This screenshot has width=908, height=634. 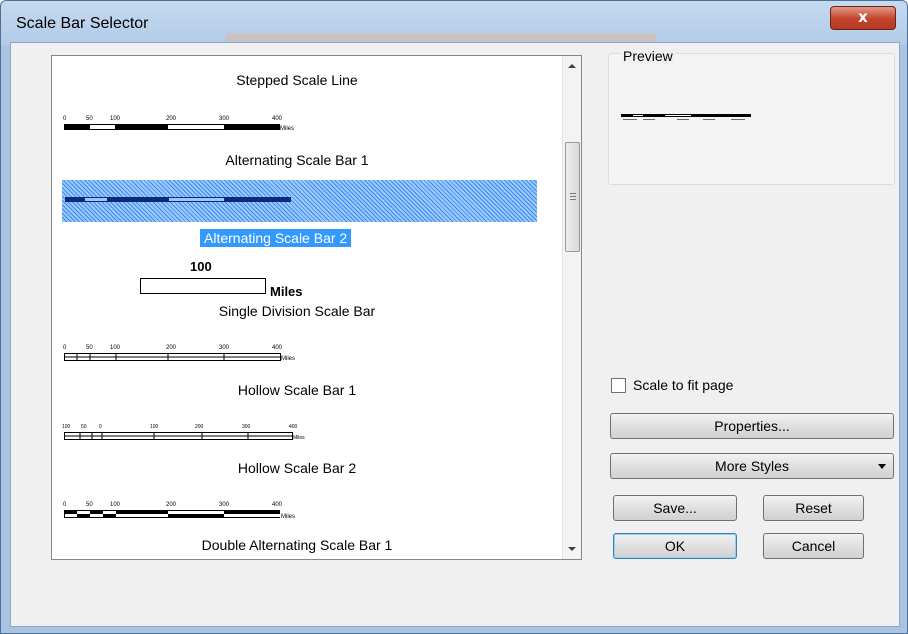 I want to click on grip-icon, so click(x=573, y=196).